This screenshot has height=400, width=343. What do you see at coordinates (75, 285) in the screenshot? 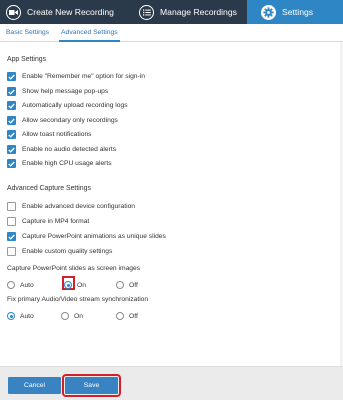
I see `radio-ppt-on: On` at bounding box center [75, 285].